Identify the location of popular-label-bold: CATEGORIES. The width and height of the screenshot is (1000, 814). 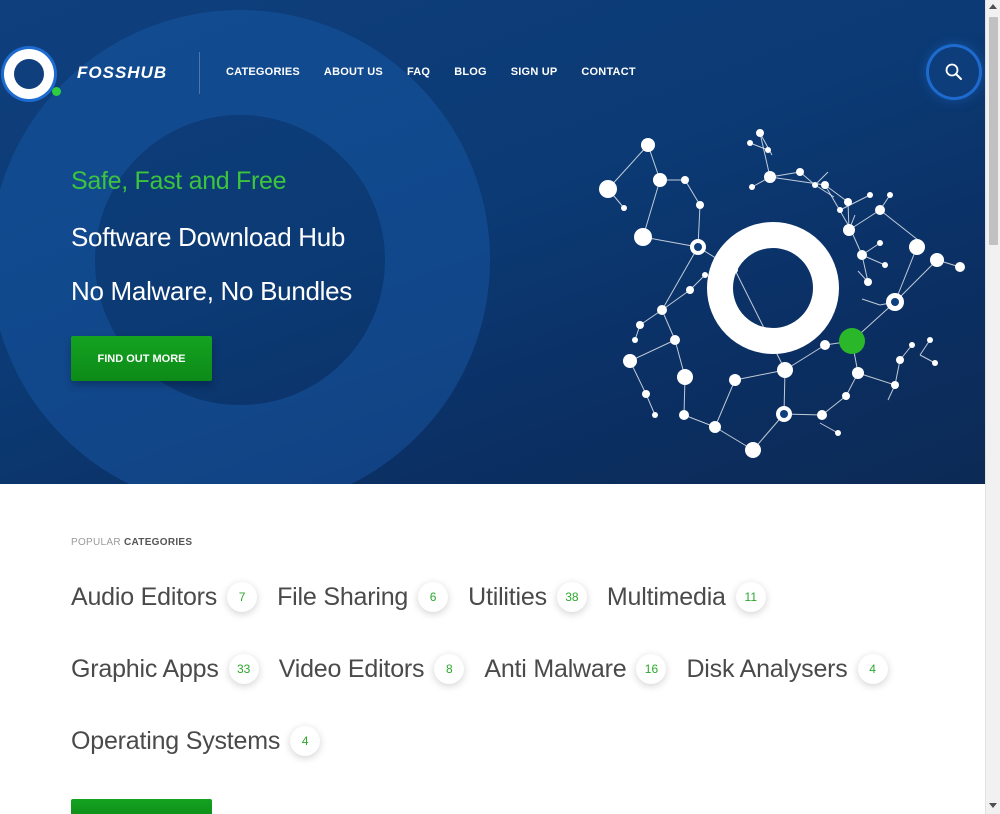
(158, 542).